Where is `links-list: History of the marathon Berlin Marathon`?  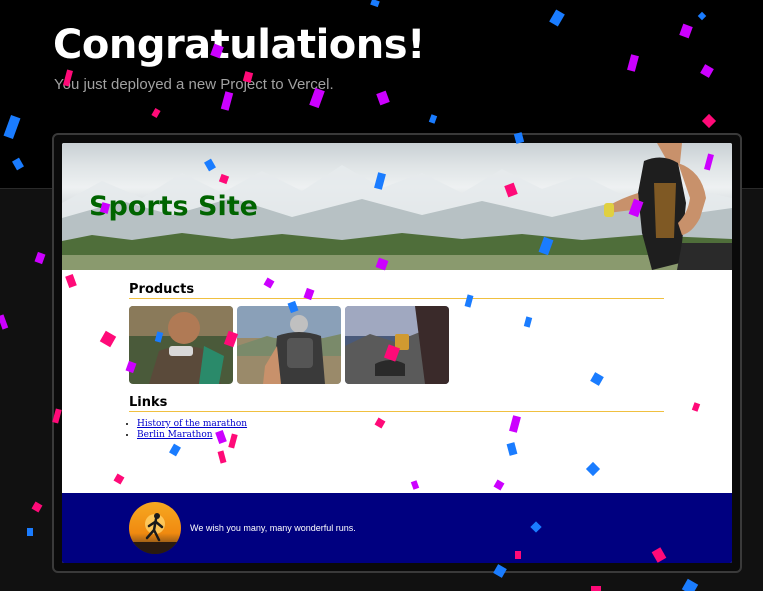 links-list: History of the marathon Berlin Marathon is located at coordinates (192, 430).